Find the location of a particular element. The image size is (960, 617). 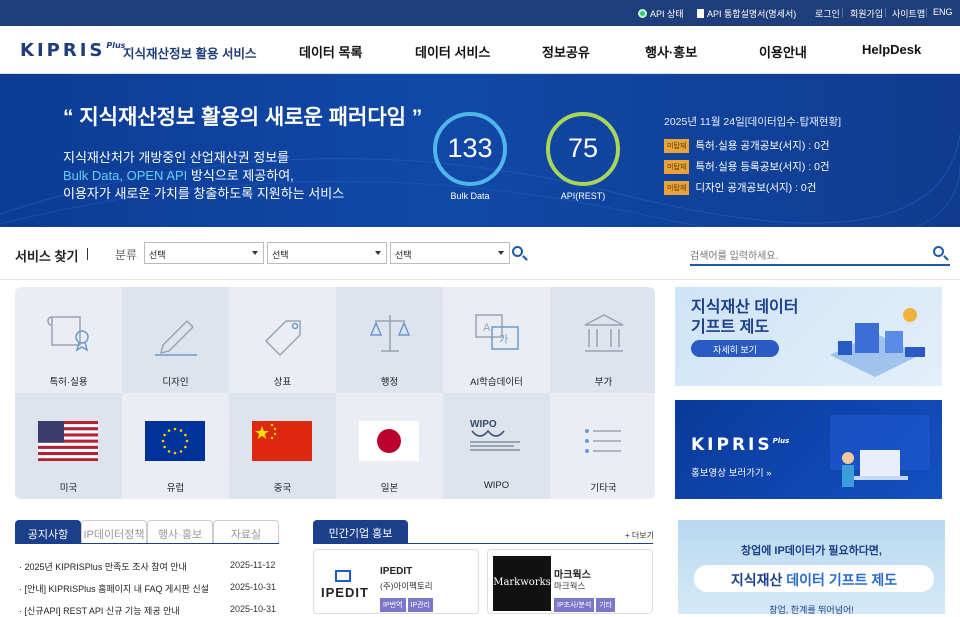

api-counter: 75 is located at coordinates (583, 149).